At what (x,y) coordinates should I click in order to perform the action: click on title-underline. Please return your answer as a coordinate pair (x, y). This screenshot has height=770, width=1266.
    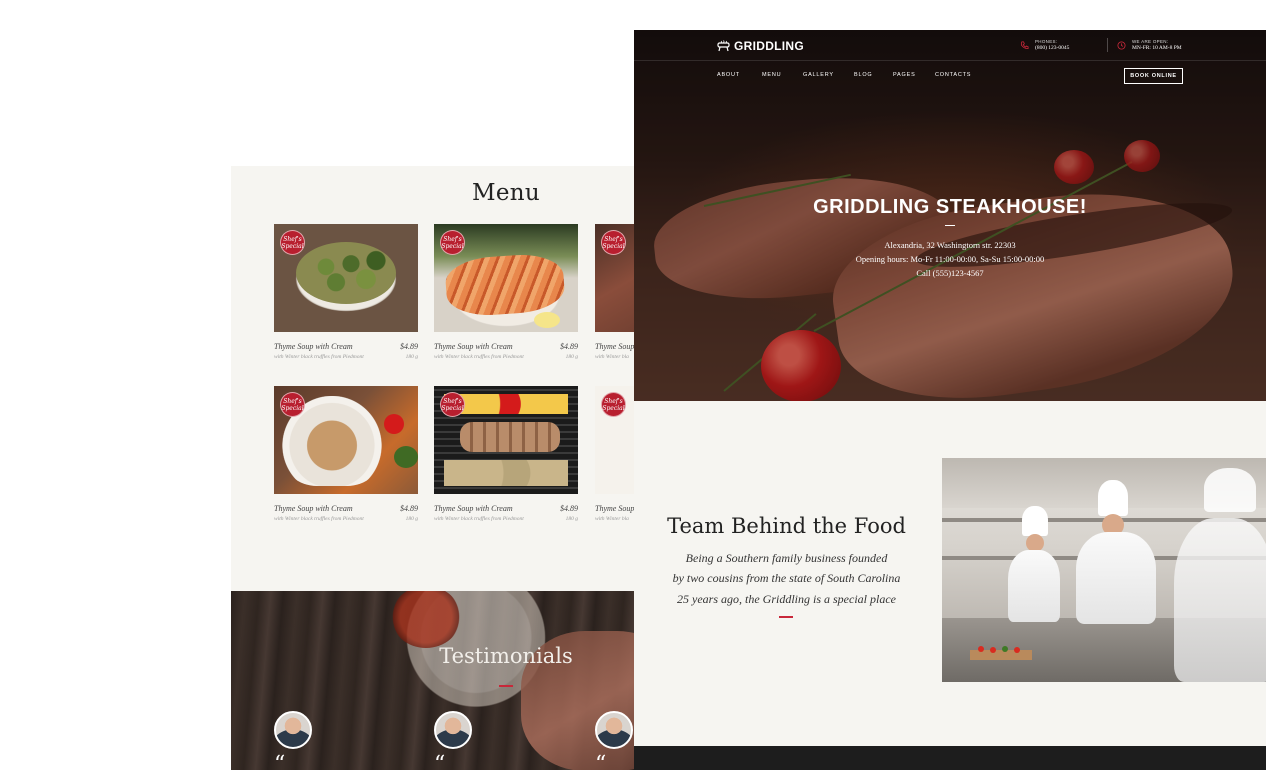
    Looking at the image, I should click on (506, 686).